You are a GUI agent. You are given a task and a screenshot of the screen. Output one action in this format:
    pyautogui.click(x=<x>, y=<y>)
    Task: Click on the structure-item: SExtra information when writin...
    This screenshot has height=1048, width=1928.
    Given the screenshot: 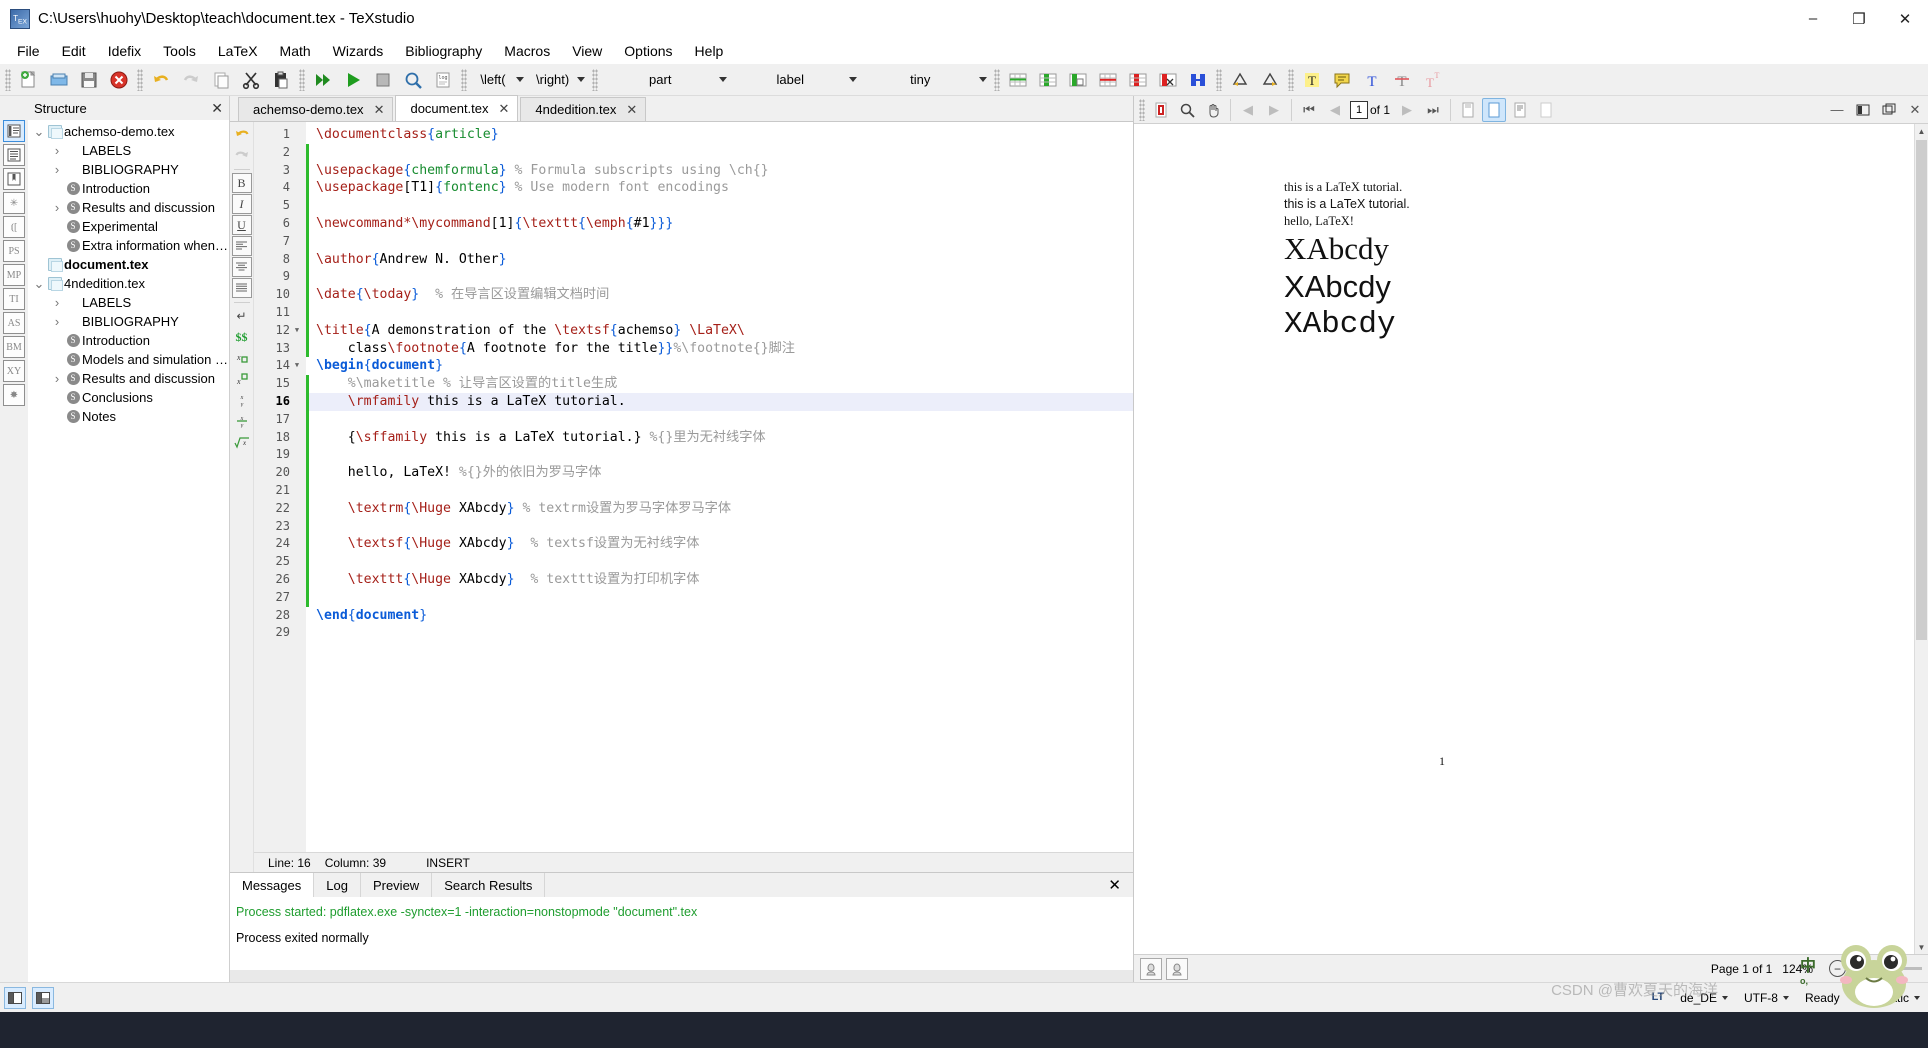 What is the action you would take?
    pyautogui.click(x=128, y=245)
    